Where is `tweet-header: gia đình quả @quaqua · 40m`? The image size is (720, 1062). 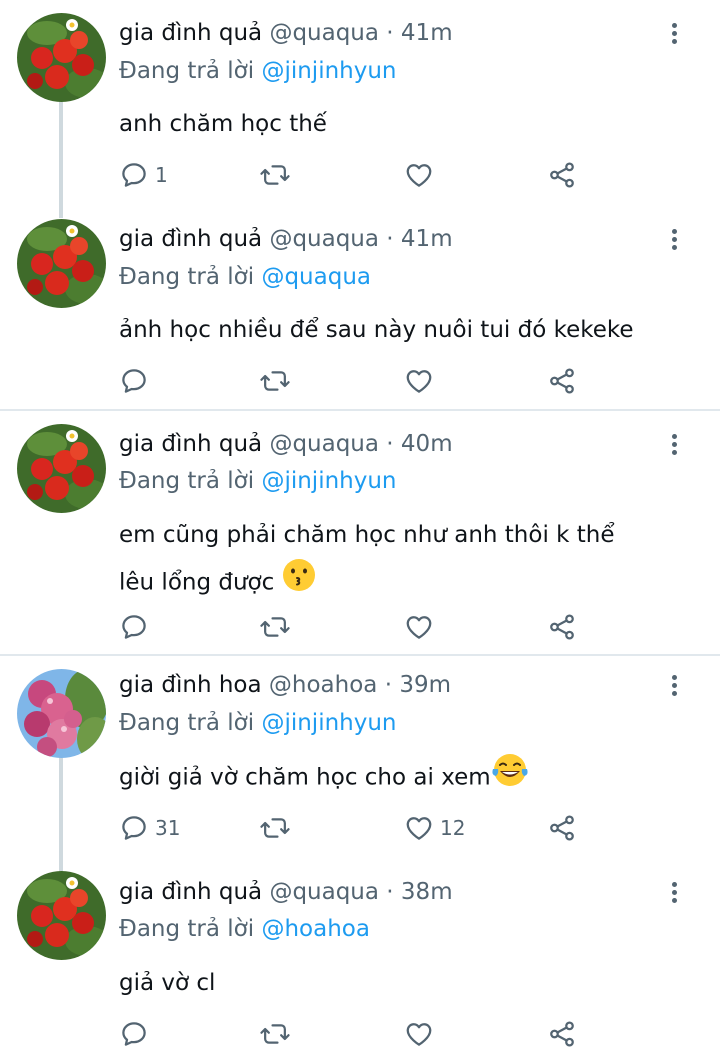
tweet-header: gia đình quả @quaqua · 40m is located at coordinates (286, 446).